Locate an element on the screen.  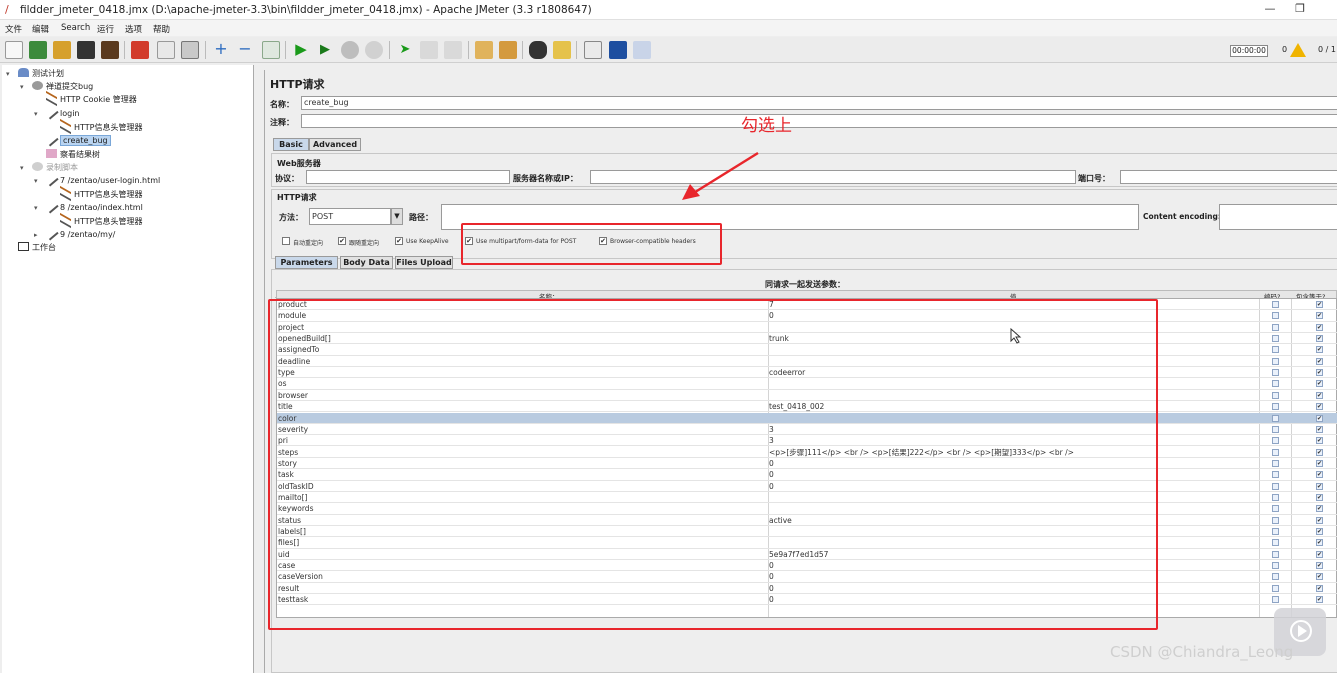
chevron-down-icon: ▼ is located at coordinates (397, 216).